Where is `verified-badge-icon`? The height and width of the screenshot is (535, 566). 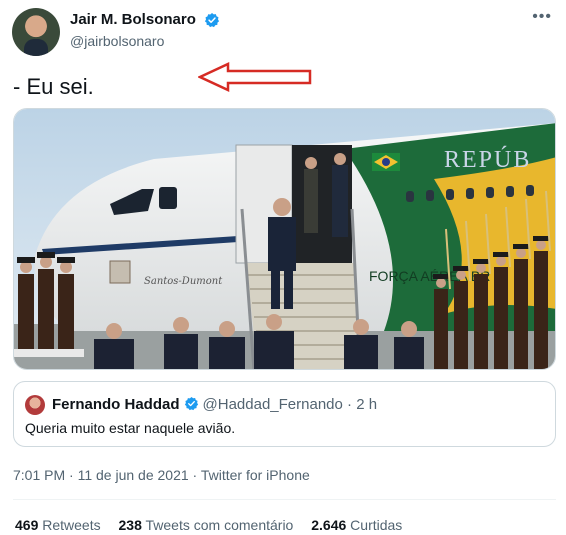 verified-badge-icon is located at coordinates (212, 19).